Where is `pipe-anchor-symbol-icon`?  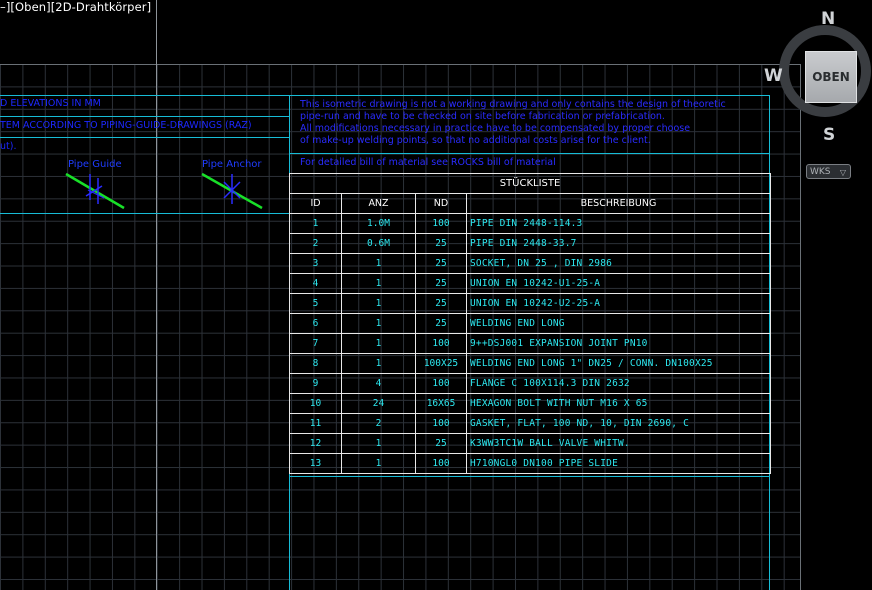
pipe-anchor-symbol-icon is located at coordinates (232, 191).